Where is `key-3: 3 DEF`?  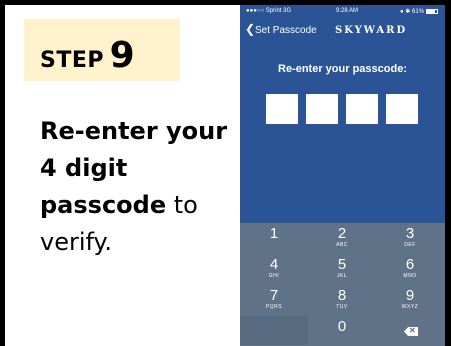 key-3: 3 DEF is located at coordinates (410, 237).